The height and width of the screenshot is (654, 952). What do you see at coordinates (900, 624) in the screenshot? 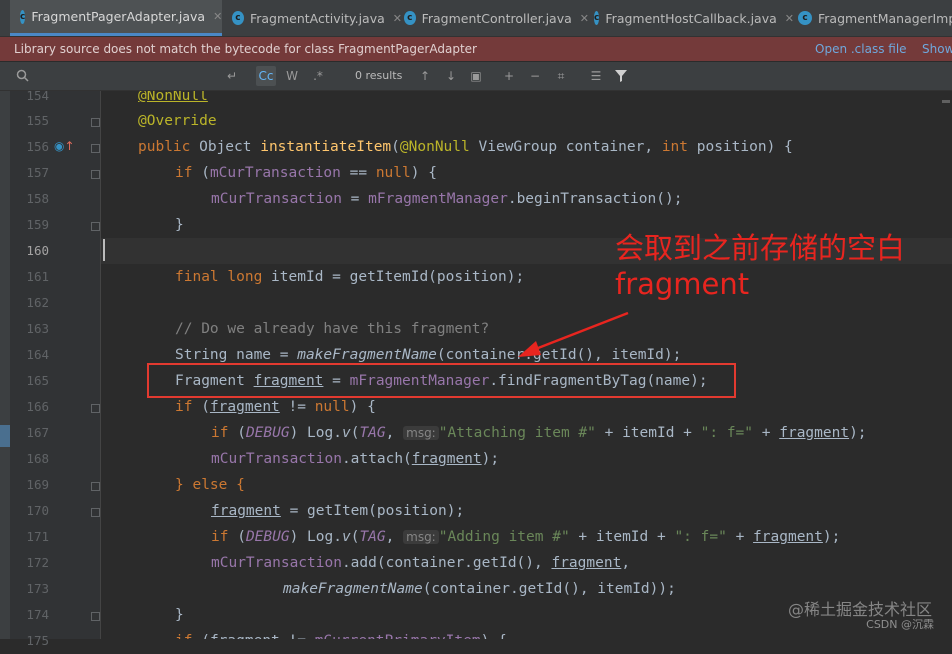
I see `watermark-csdn: CSDN @沉霖` at bounding box center [900, 624].